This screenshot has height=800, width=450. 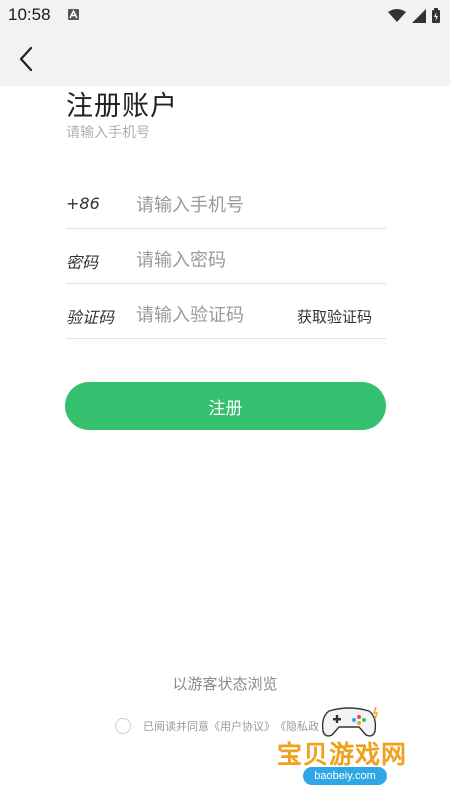 What do you see at coordinates (225, 683) in the screenshot?
I see `guest-browse-link: 以游客状态浏览` at bounding box center [225, 683].